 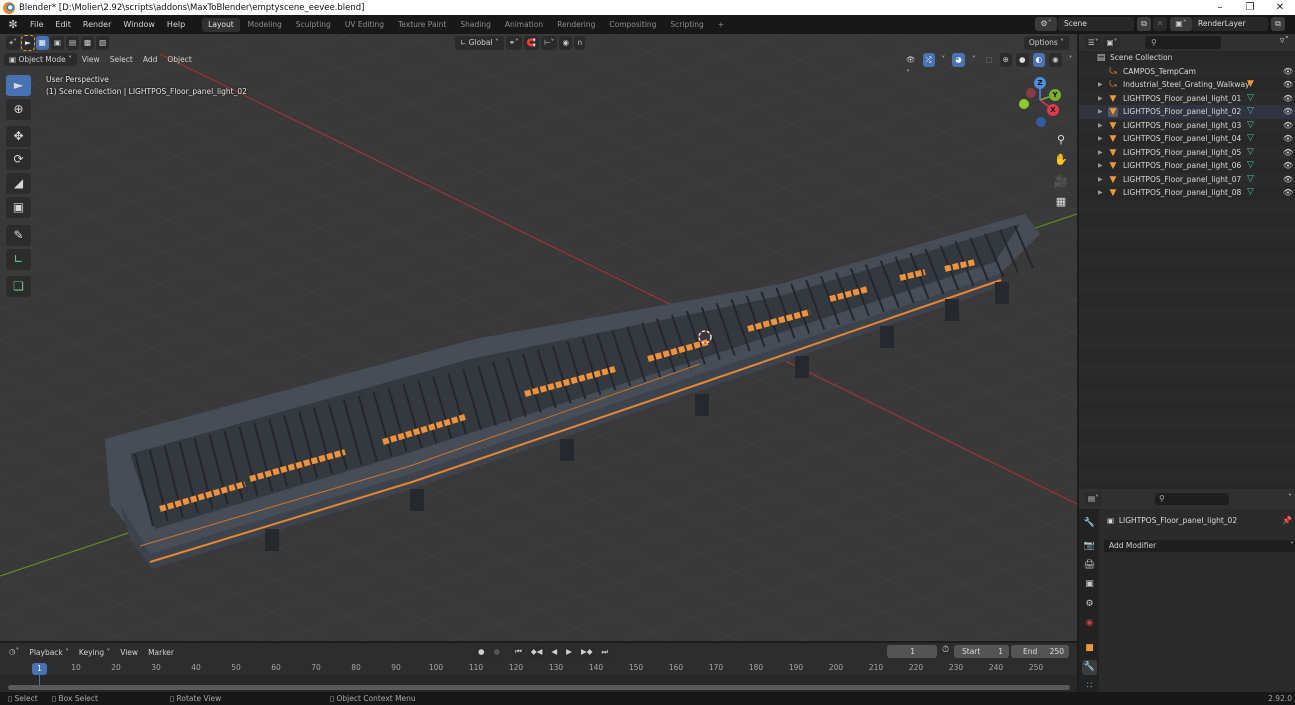 I want to click on navigation-gizmo: Z Y X, so click(x=1045, y=104).